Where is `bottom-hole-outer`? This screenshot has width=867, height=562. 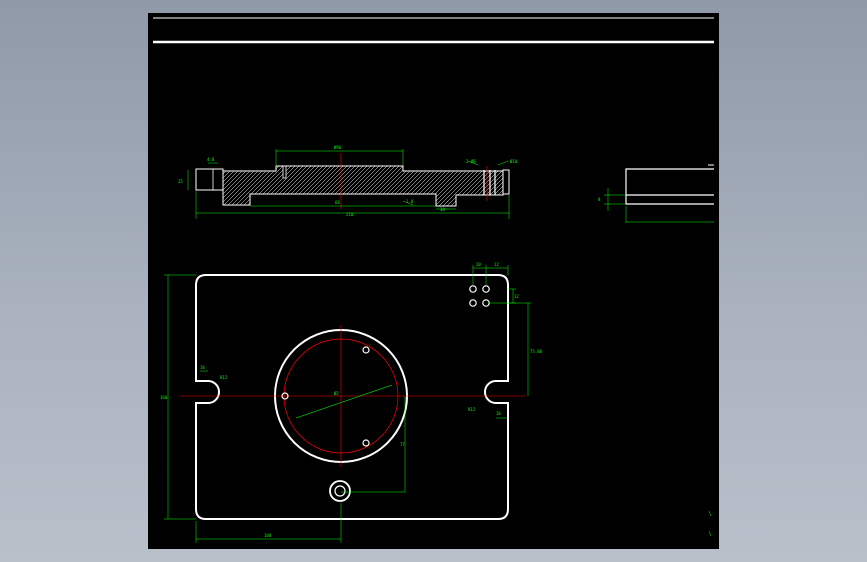 bottom-hole-outer is located at coordinates (340, 491).